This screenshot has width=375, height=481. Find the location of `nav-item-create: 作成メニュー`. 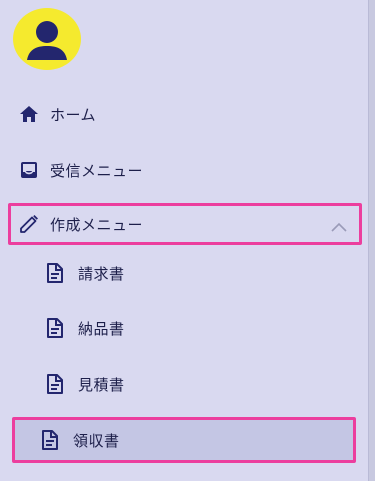

nav-item-create: 作成メニュー is located at coordinates (185, 224).